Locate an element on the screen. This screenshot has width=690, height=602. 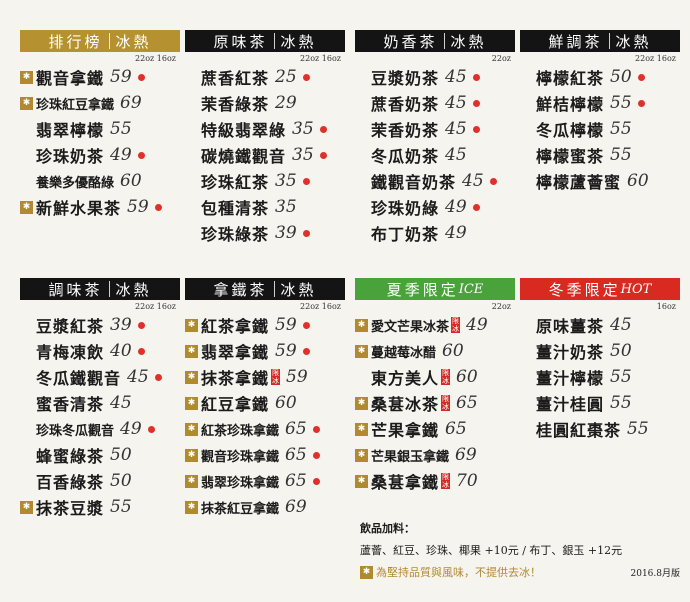
menu-item: ✱ 觀音珍珠拿鐵 65 is located at coordinates (265, 455).